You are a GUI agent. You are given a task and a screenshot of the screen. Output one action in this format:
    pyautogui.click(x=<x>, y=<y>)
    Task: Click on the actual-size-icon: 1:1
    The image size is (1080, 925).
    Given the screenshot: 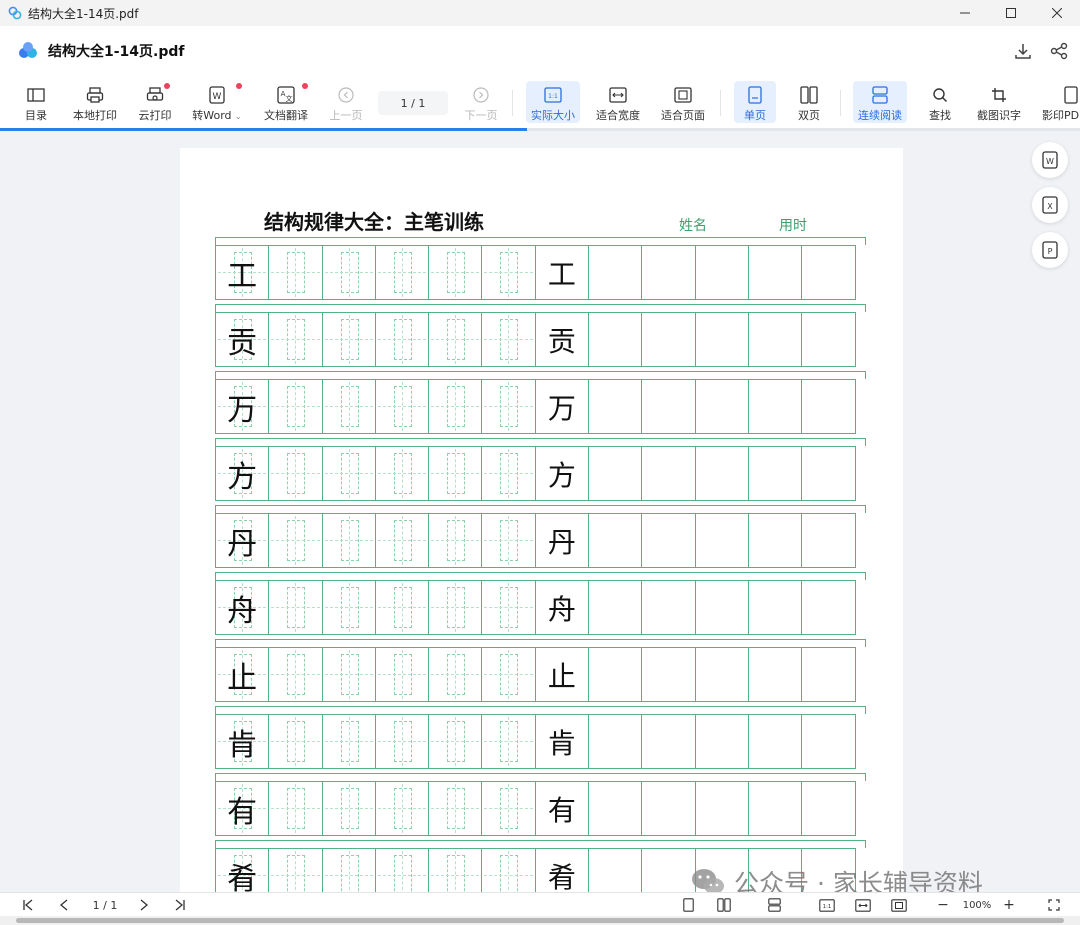 What is the action you would take?
    pyautogui.click(x=553, y=94)
    